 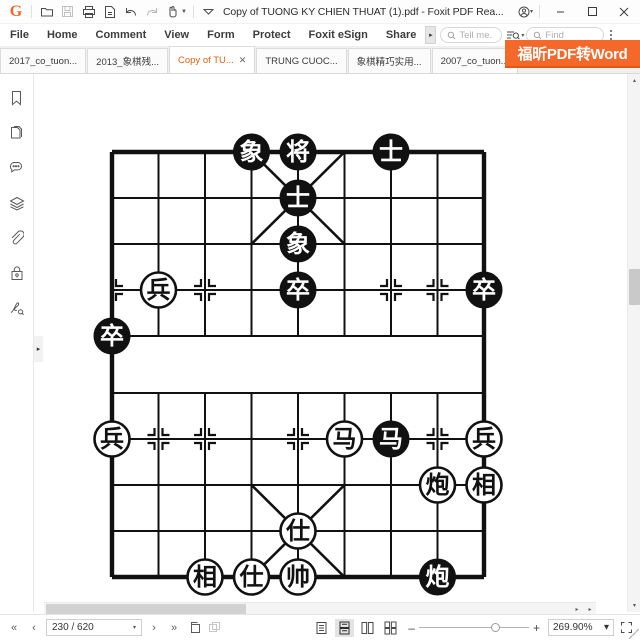 I want to click on zoom-out-button: –, so click(x=411, y=628).